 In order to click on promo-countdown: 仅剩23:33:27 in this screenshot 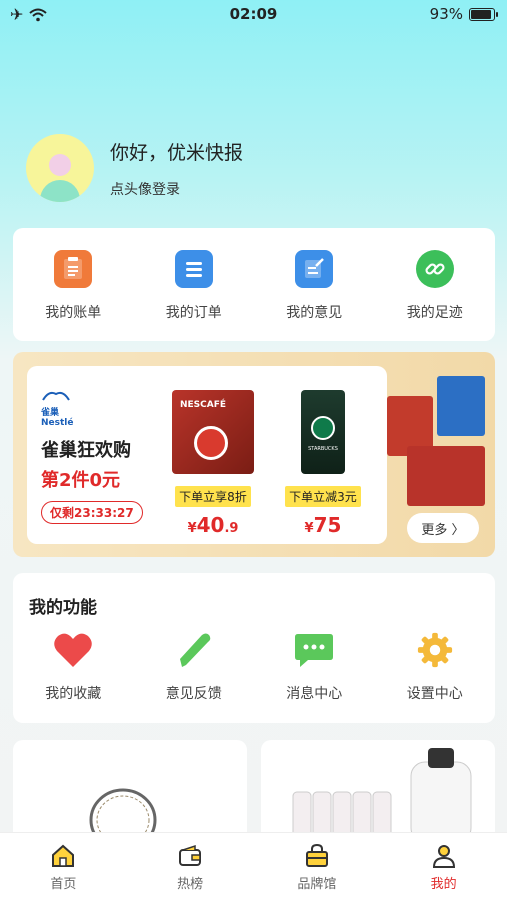, I will do `click(92, 512)`.